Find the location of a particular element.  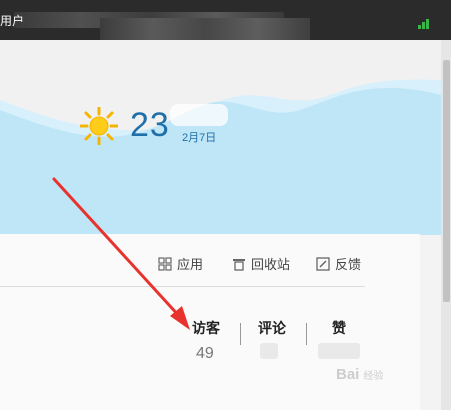

stat-likes-label: 赞 is located at coordinates (339, 328).